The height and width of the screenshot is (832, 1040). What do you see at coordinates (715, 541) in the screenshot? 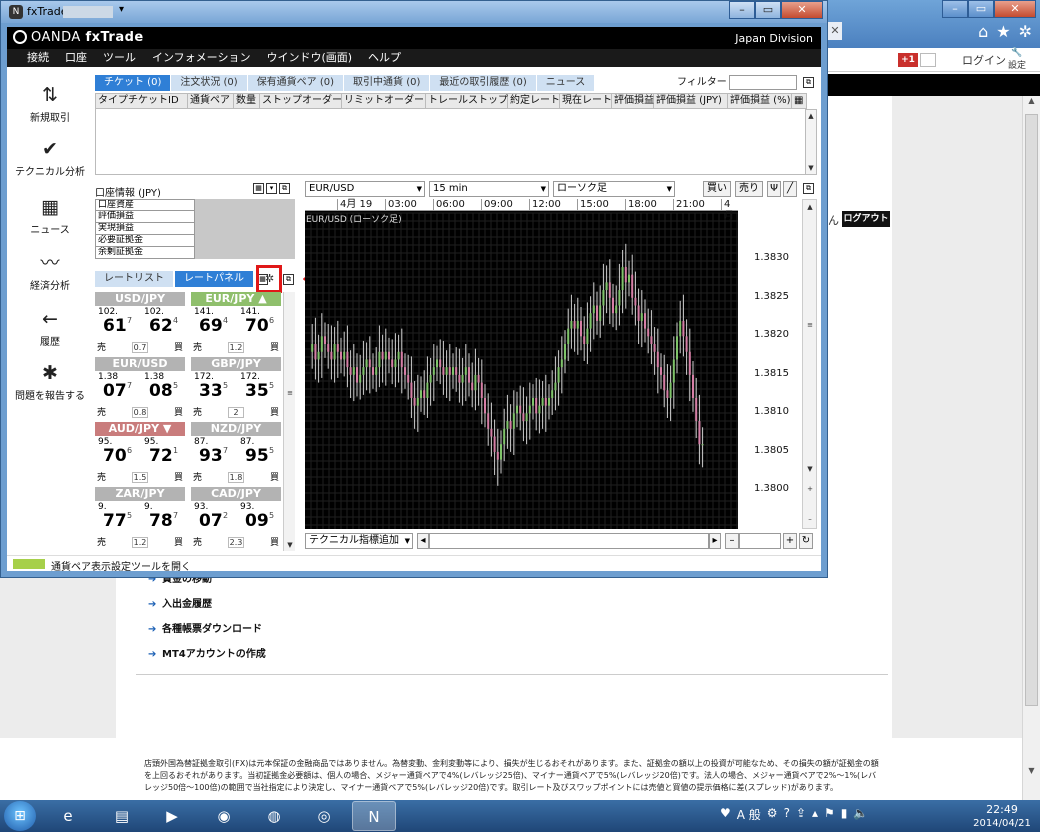
I see `scroll-right-icon: ▸` at bounding box center [715, 541].